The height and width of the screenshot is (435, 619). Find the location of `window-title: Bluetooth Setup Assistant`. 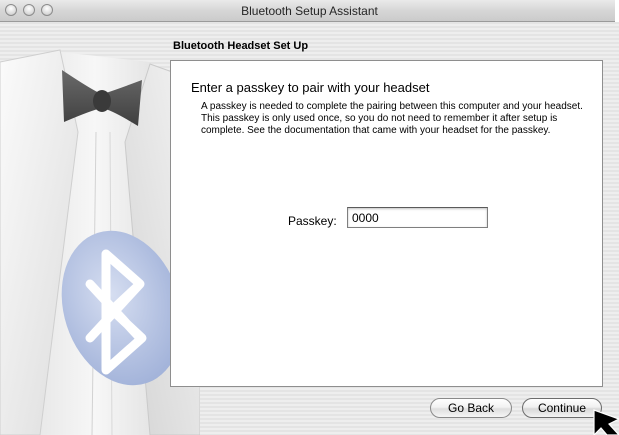

window-title: Bluetooth Setup Assistant is located at coordinates (309, 11).